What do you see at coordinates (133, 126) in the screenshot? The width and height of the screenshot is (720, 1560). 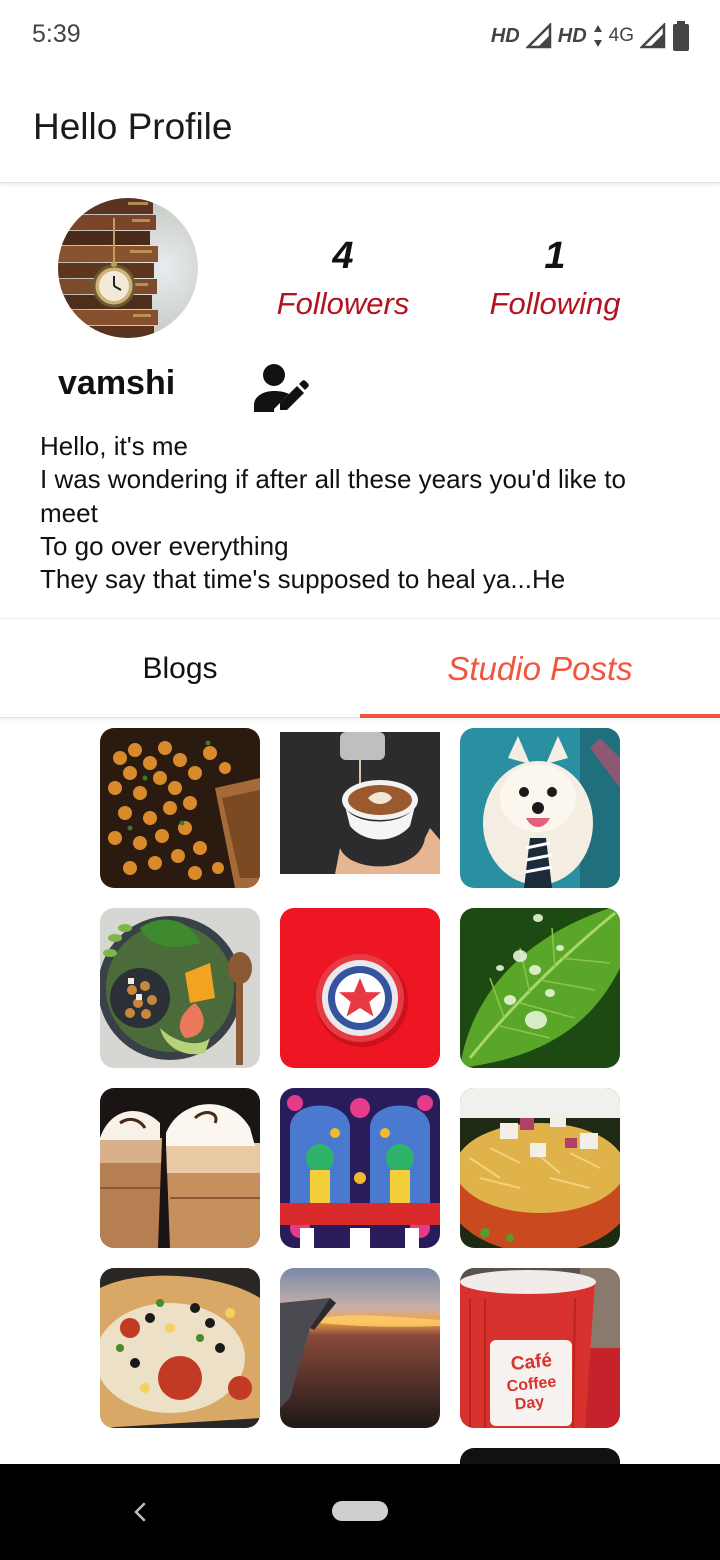 I see `page-title: Hello Profile` at bounding box center [133, 126].